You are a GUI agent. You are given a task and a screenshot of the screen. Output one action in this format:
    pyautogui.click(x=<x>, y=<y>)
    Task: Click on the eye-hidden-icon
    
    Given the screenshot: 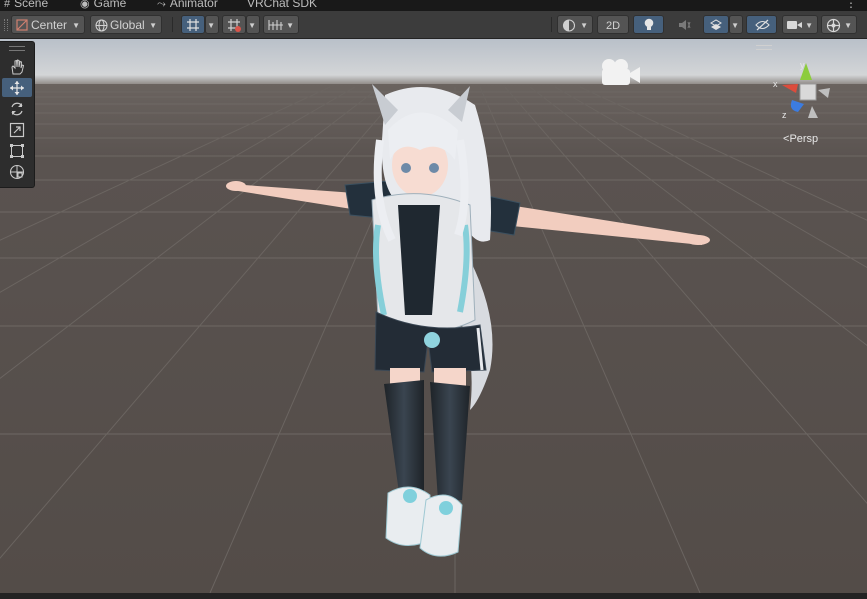 What is the action you would take?
    pyautogui.click(x=762, y=25)
    